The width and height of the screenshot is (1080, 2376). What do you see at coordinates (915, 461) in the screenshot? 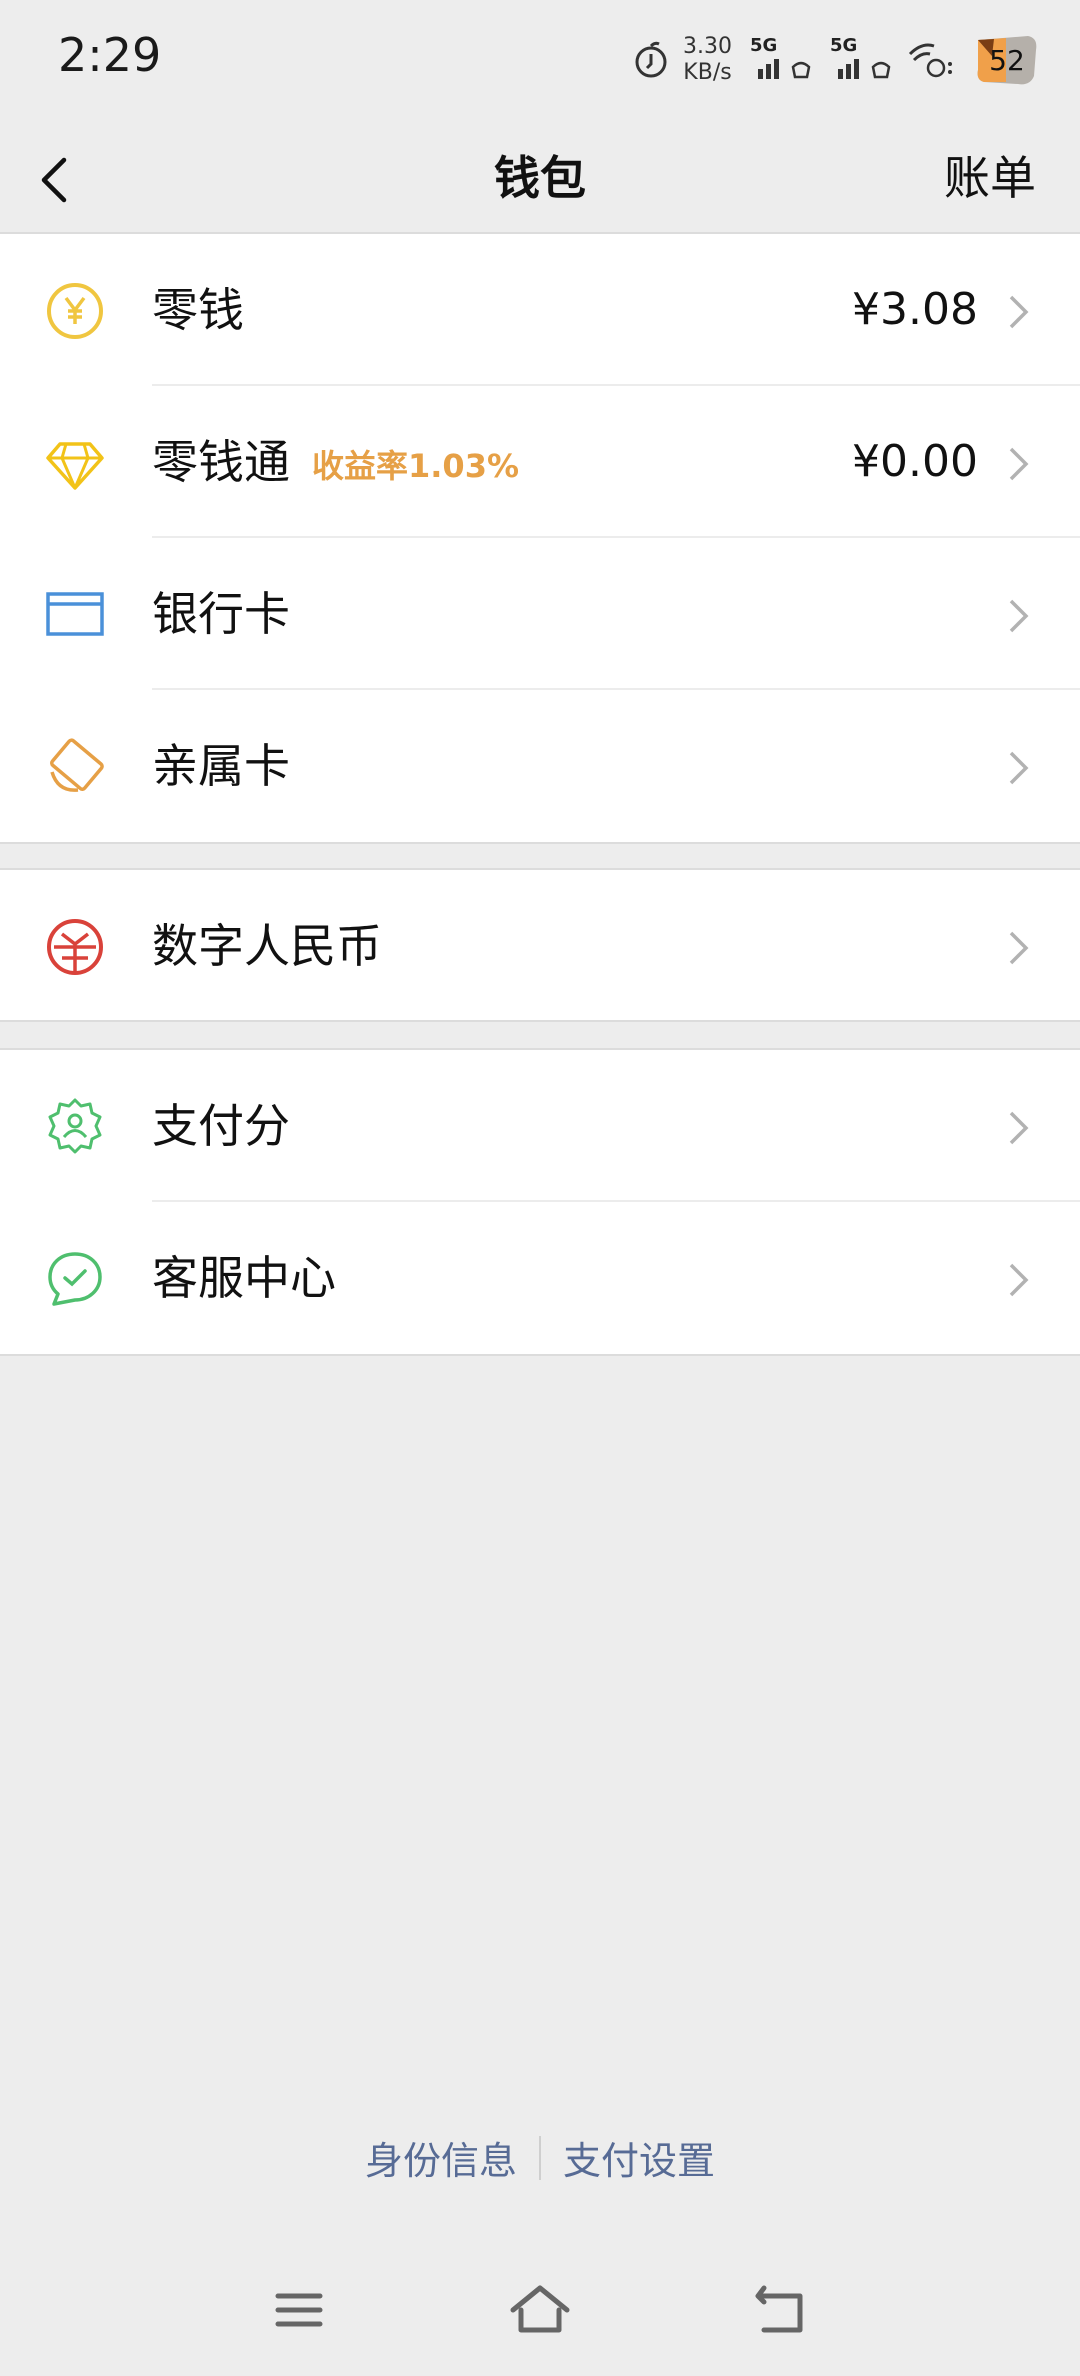
I see `item-value: ¥0.00` at bounding box center [915, 461].